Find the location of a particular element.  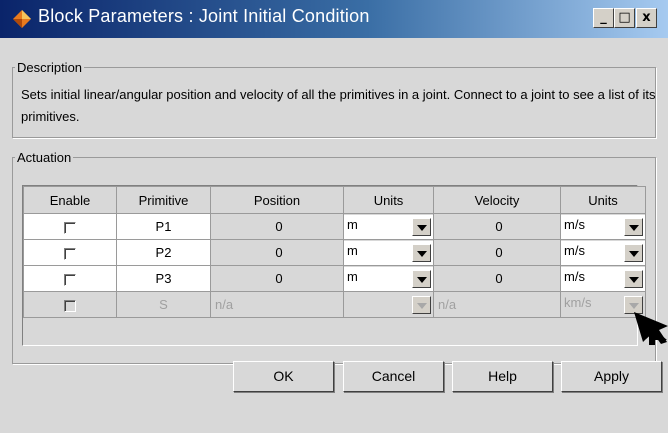

cancel-button: Cancel is located at coordinates (393, 376).